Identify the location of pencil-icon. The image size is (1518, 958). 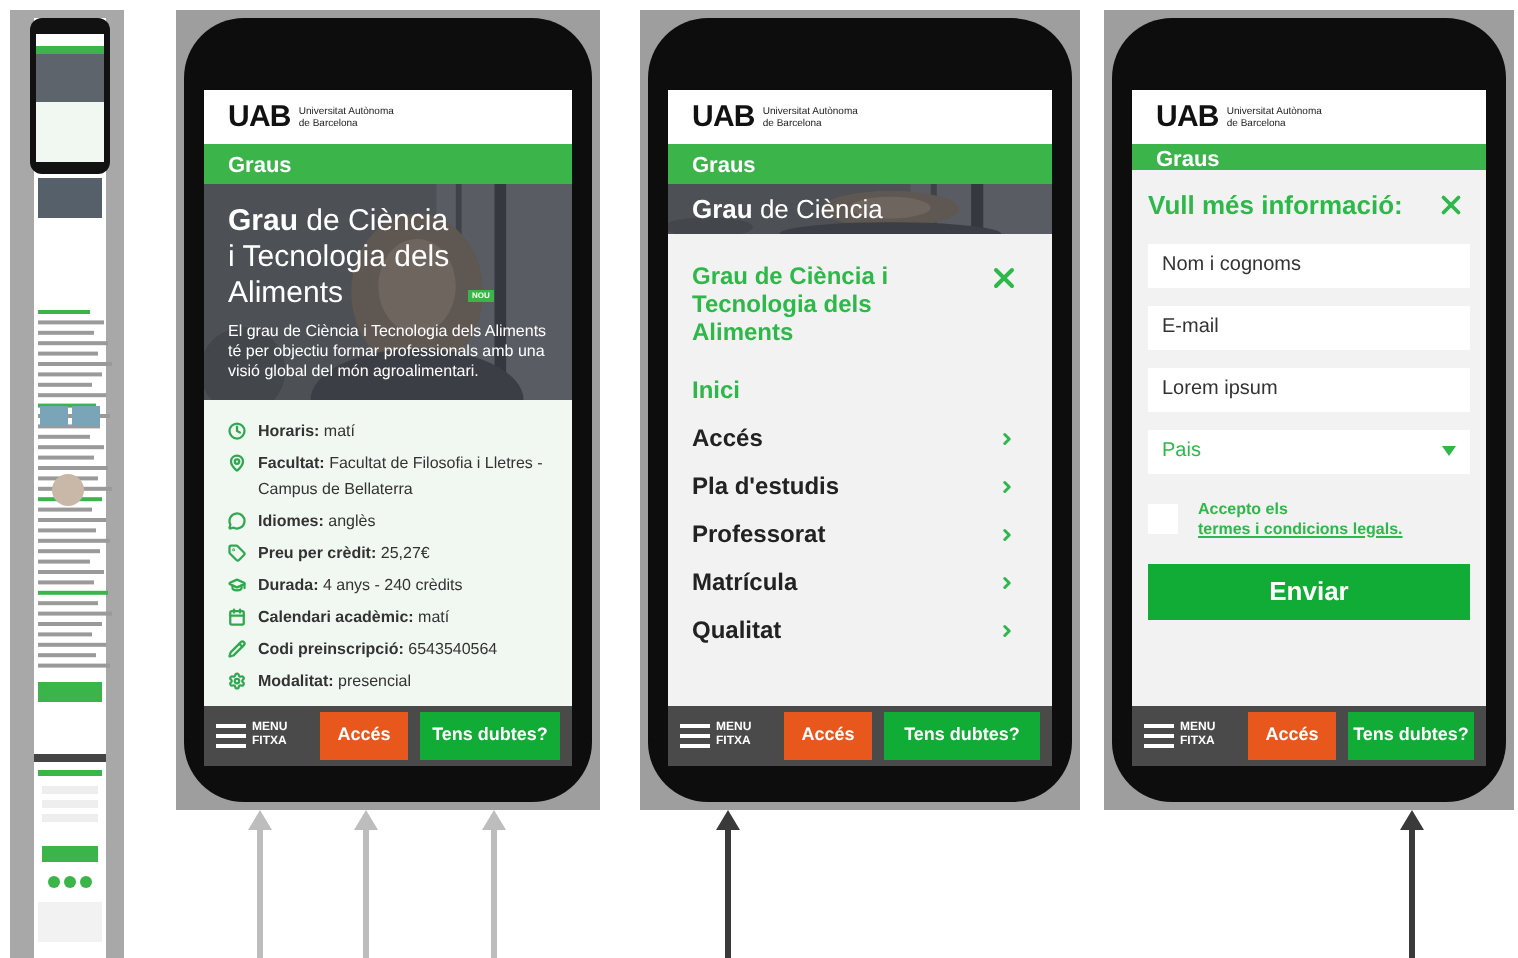
(237, 649).